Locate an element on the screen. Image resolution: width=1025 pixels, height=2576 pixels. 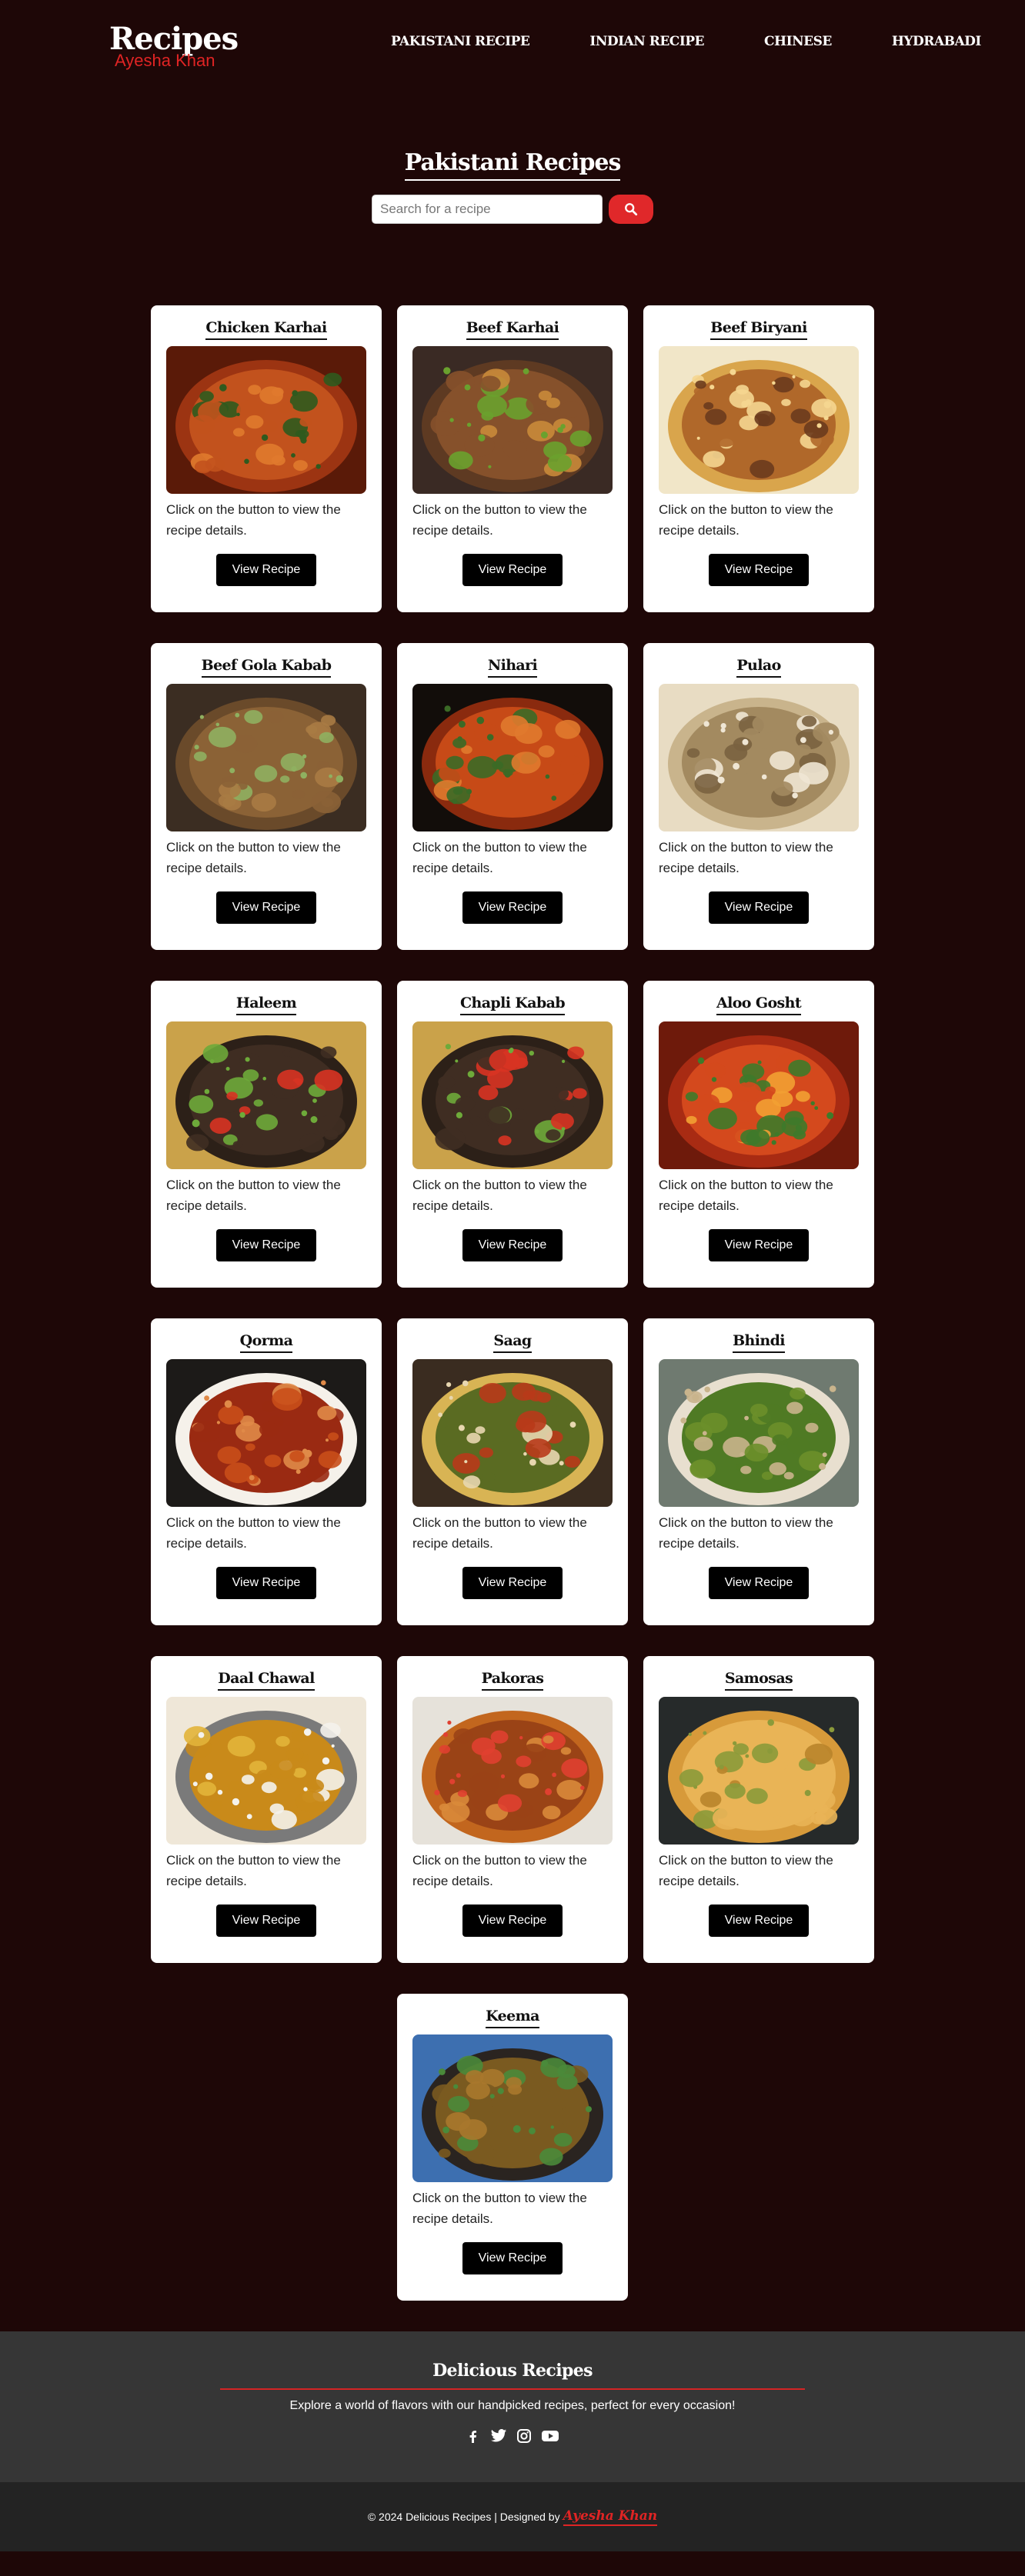
recipe-title: Haleem is located at coordinates (266, 1005).